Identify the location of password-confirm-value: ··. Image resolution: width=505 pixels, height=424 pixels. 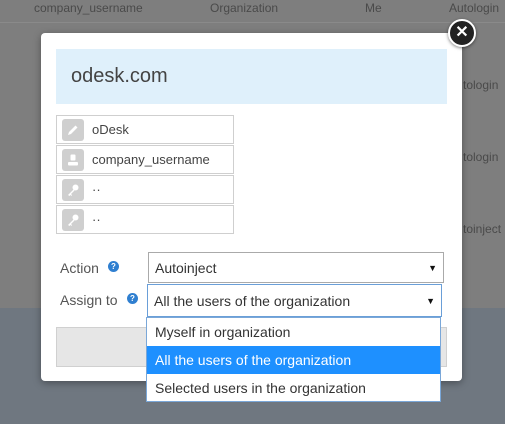
(96, 219).